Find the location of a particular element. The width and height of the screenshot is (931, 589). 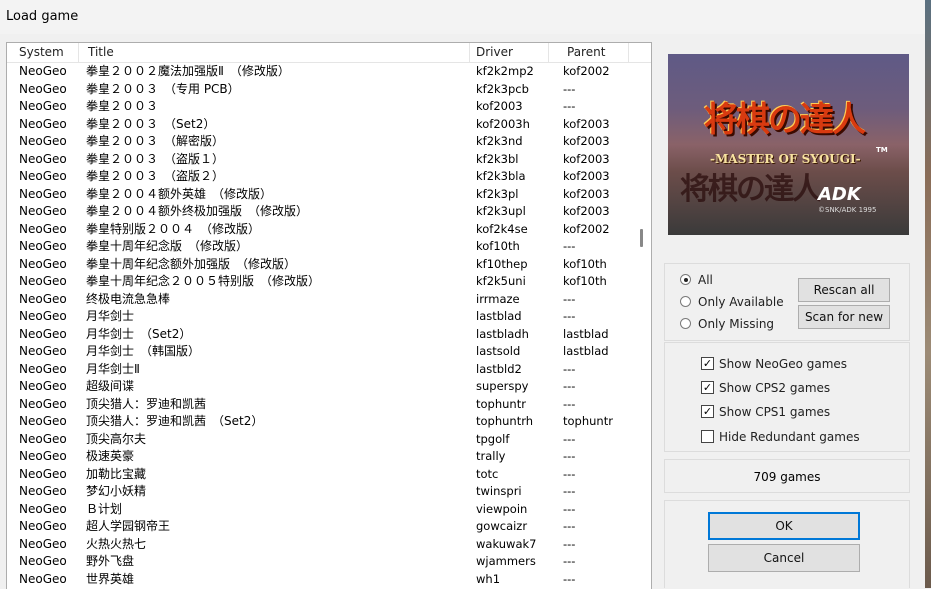

cell-title: 月华剑士 （韩国版） is located at coordinates (143, 351).